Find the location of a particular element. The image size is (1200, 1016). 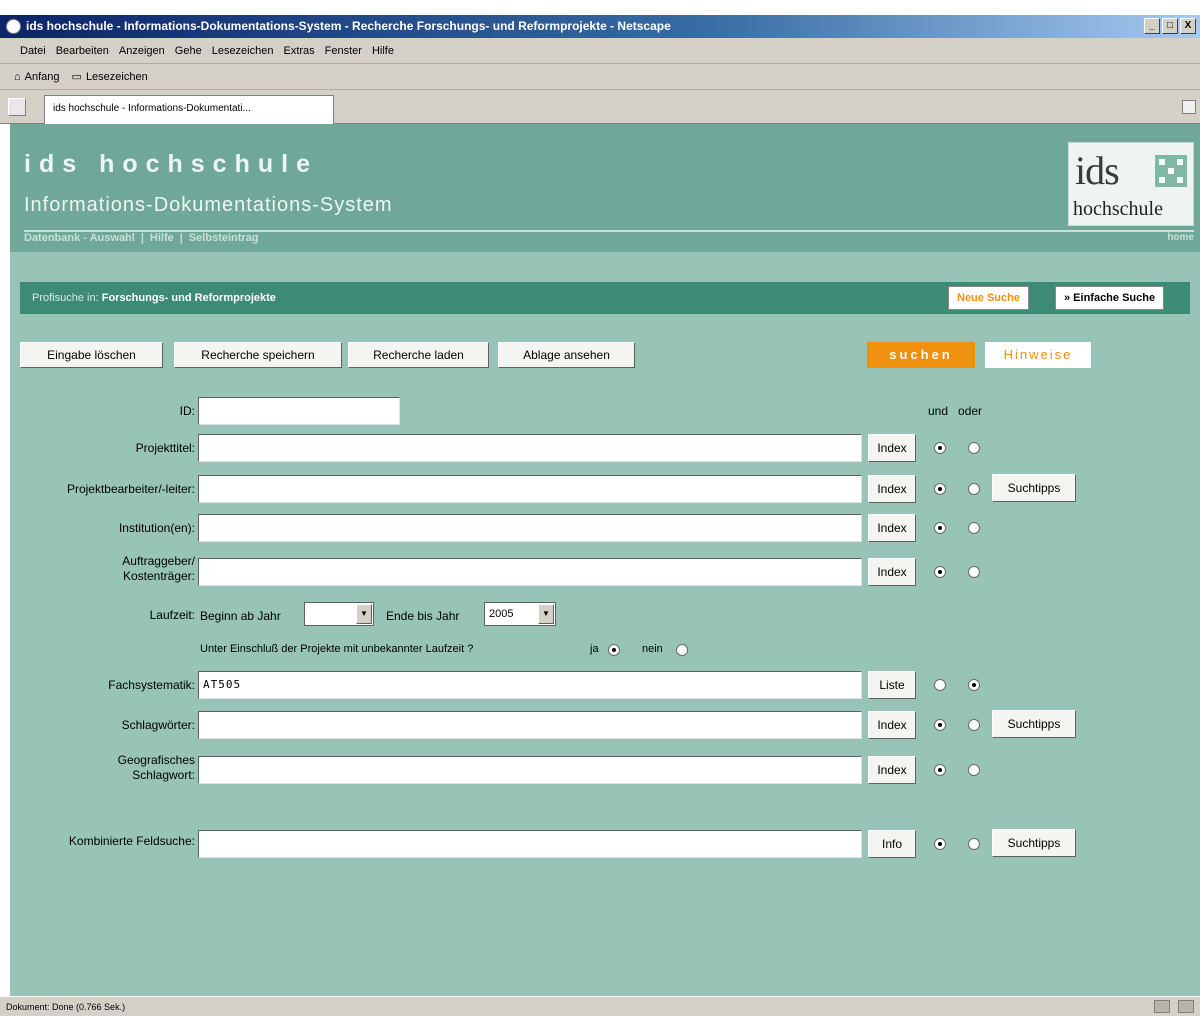

projekttitel-index-button: Index is located at coordinates (892, 448).